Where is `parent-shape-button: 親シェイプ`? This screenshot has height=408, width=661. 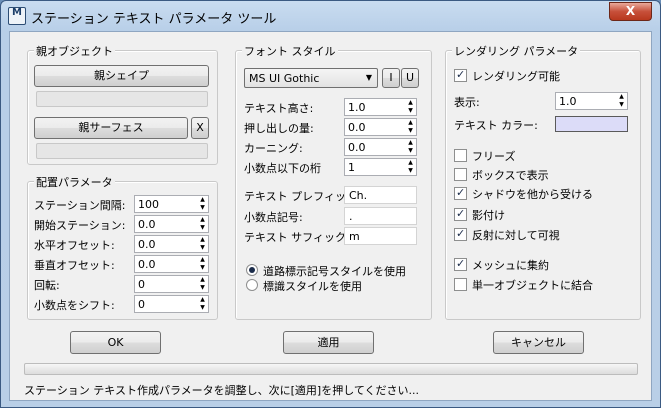 parent-shape-button: 親シェイプ is located at coordinates (121, 76).